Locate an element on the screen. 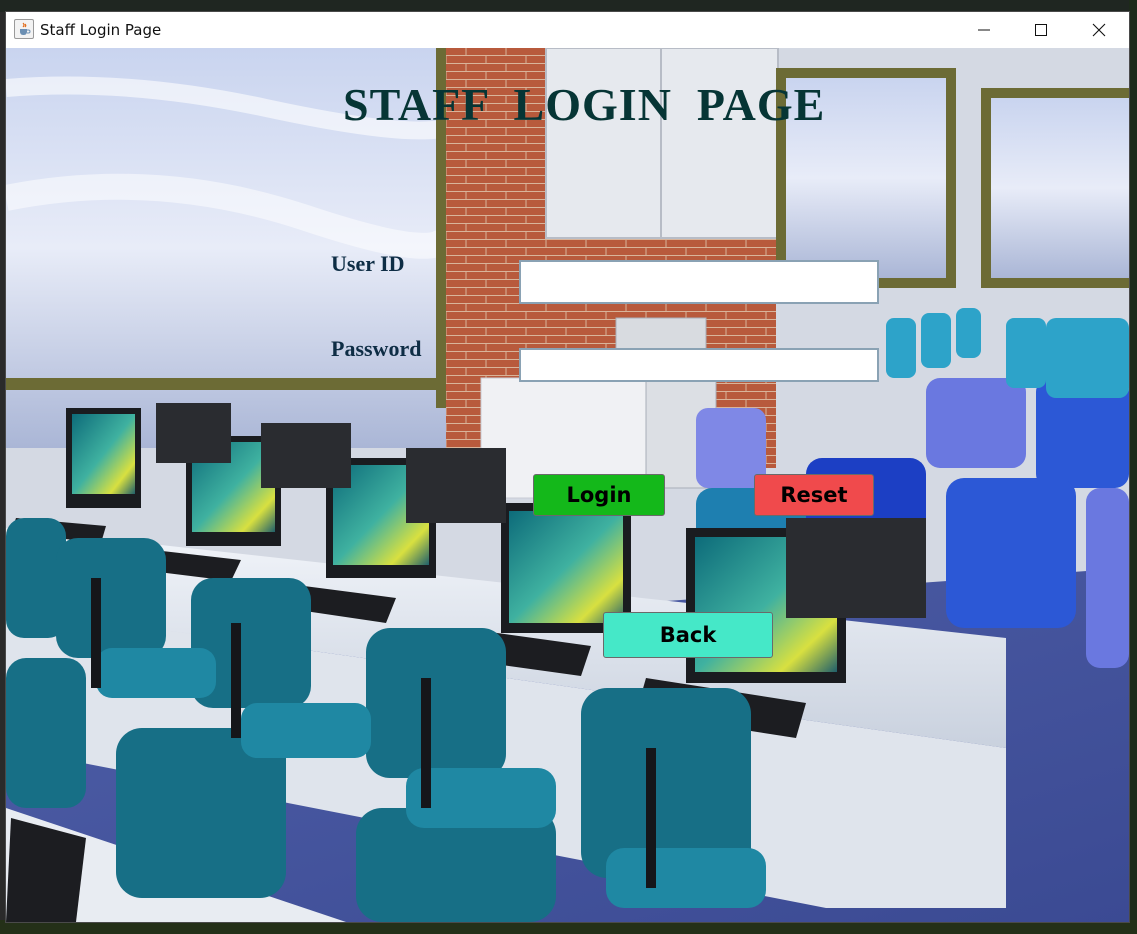  reset-button: Reset is located at coordinates (814, 495).